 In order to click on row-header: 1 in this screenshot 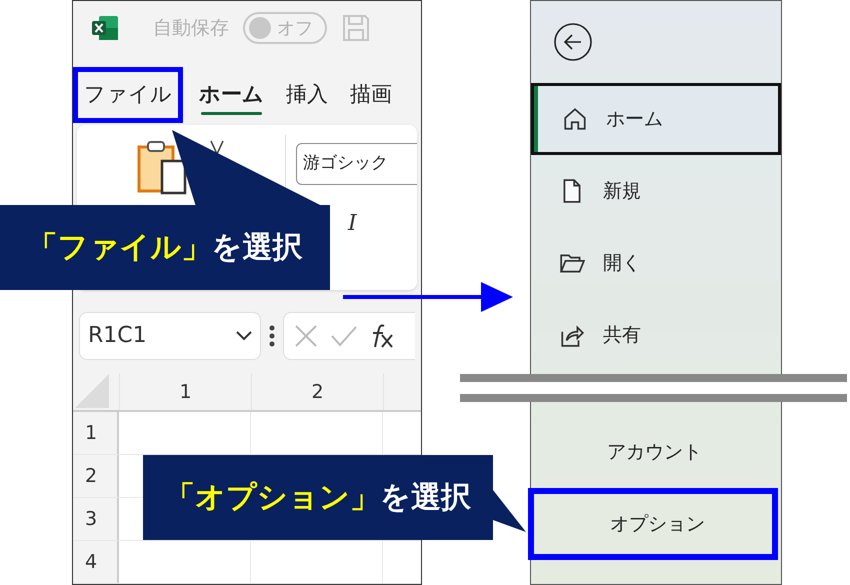, I will do `click(96, 433)`.